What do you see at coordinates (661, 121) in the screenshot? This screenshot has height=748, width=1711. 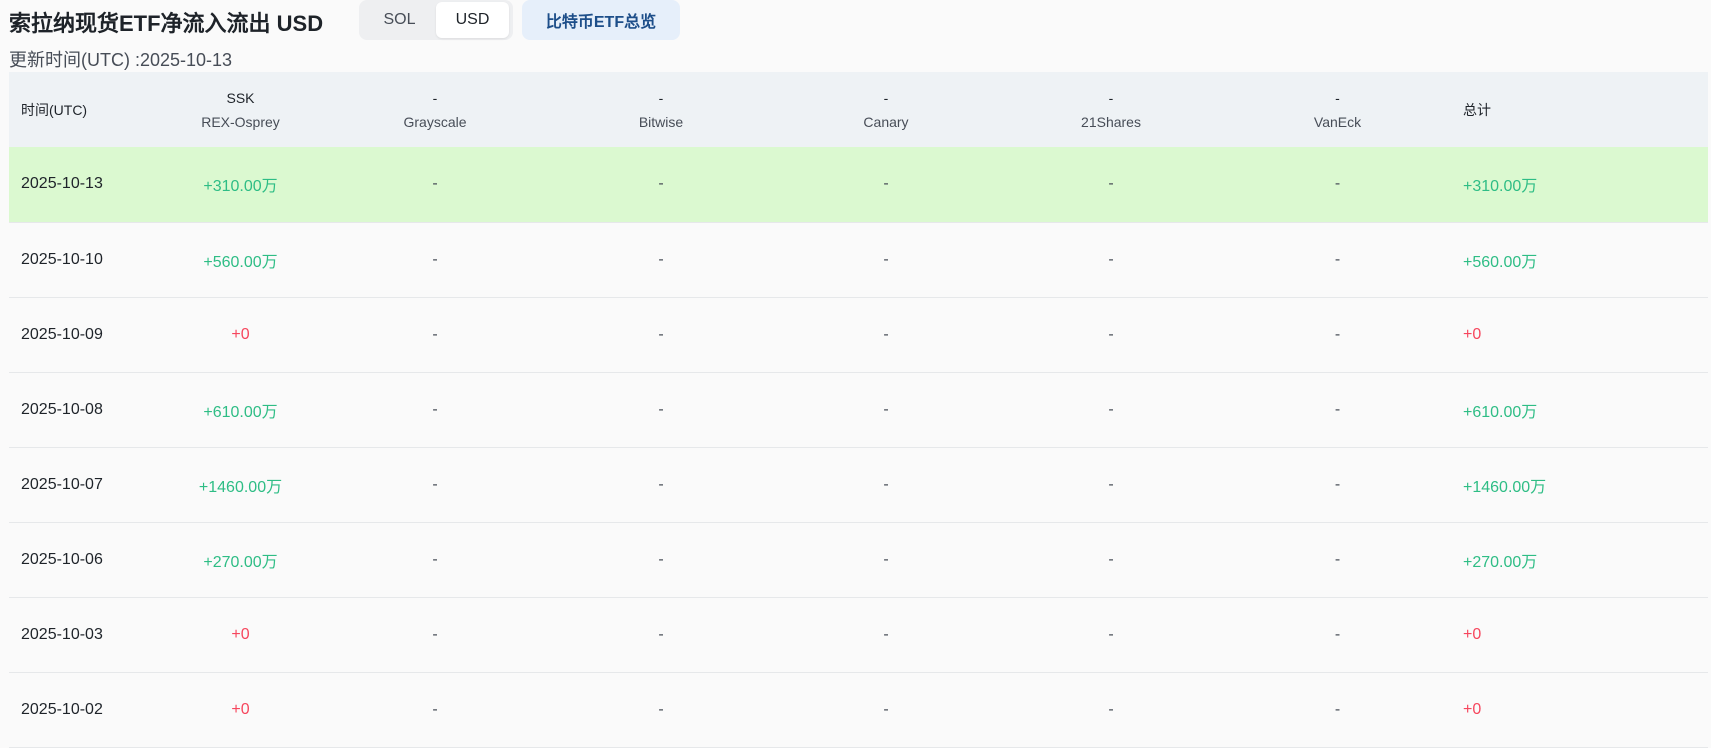 I see `header-issuer: Bitwise` at bounding box center [661, 121].